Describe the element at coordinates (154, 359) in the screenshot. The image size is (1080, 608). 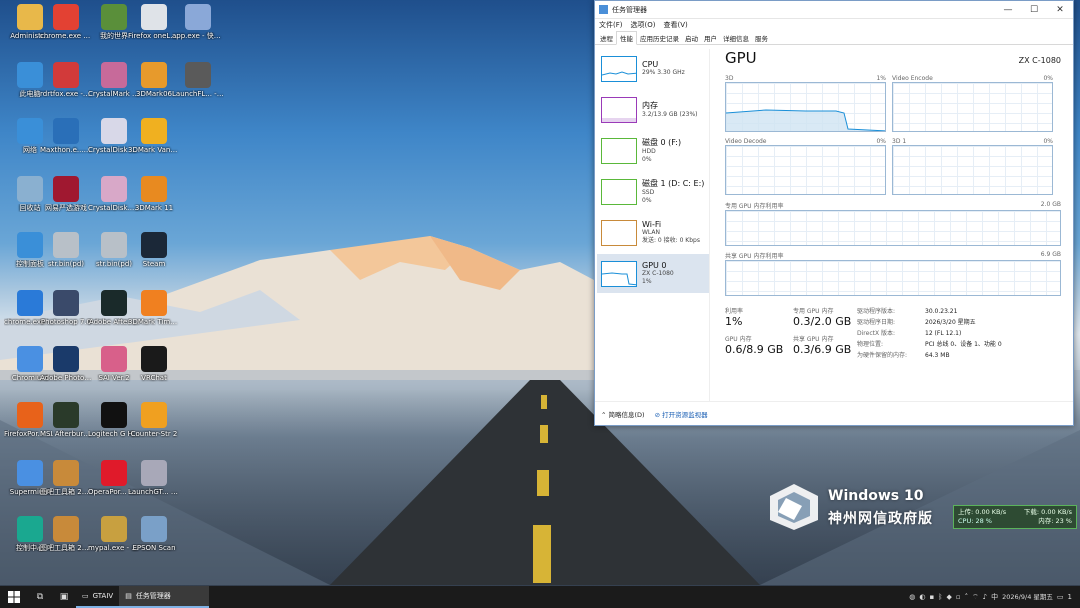
I see `vrchat-icon` at that location.